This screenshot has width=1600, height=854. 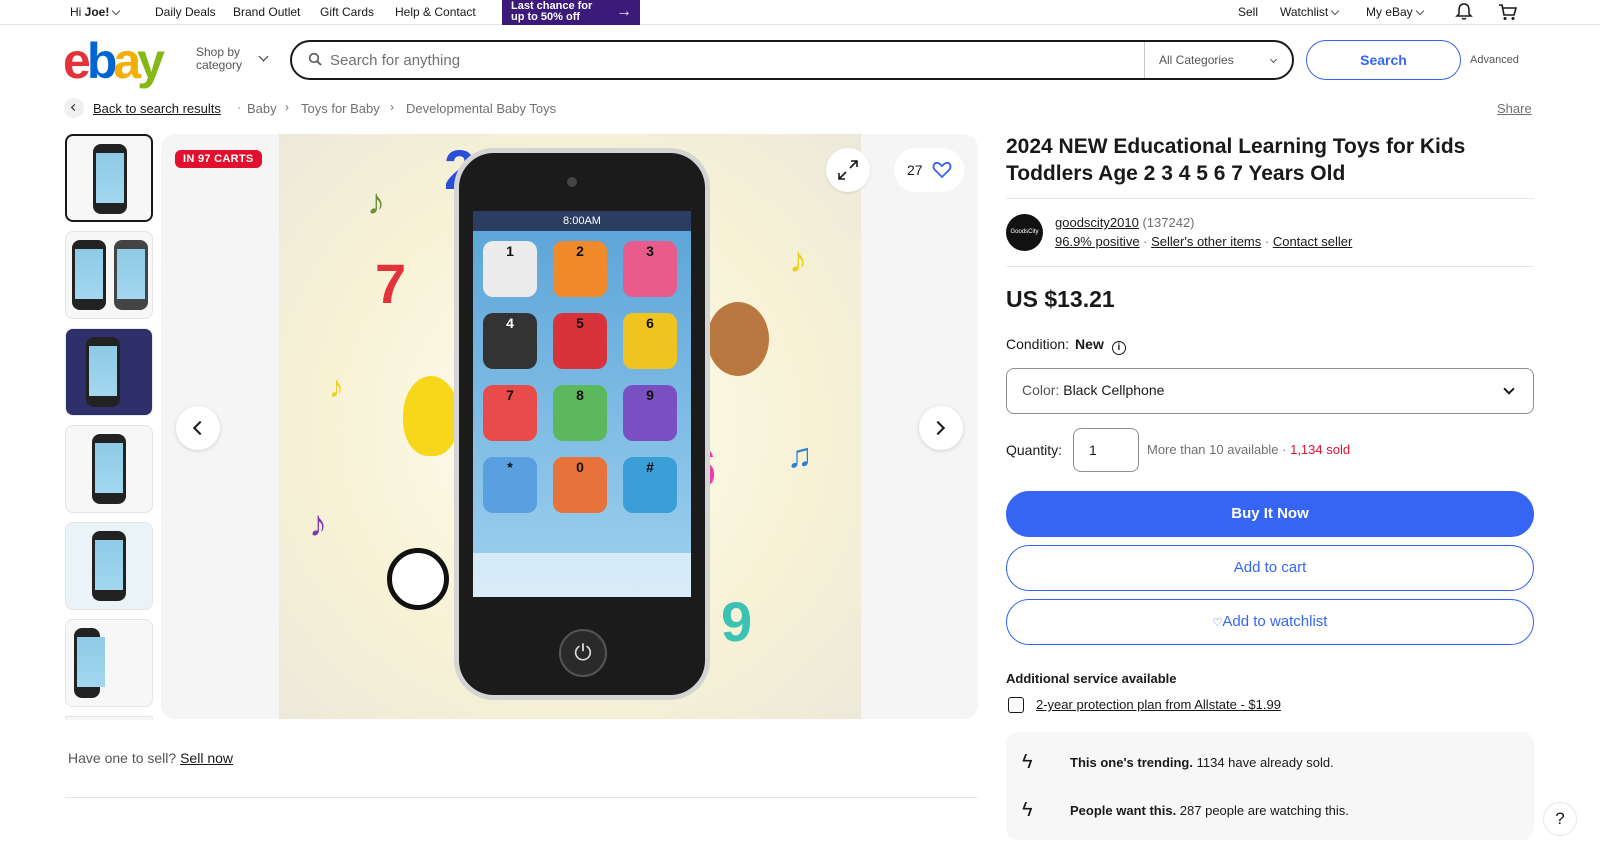 What do you see at coordinates (185, 12) in the screenshot?
I see `daily-deals-link: Daily Deals` at bounding box center [185, 12].